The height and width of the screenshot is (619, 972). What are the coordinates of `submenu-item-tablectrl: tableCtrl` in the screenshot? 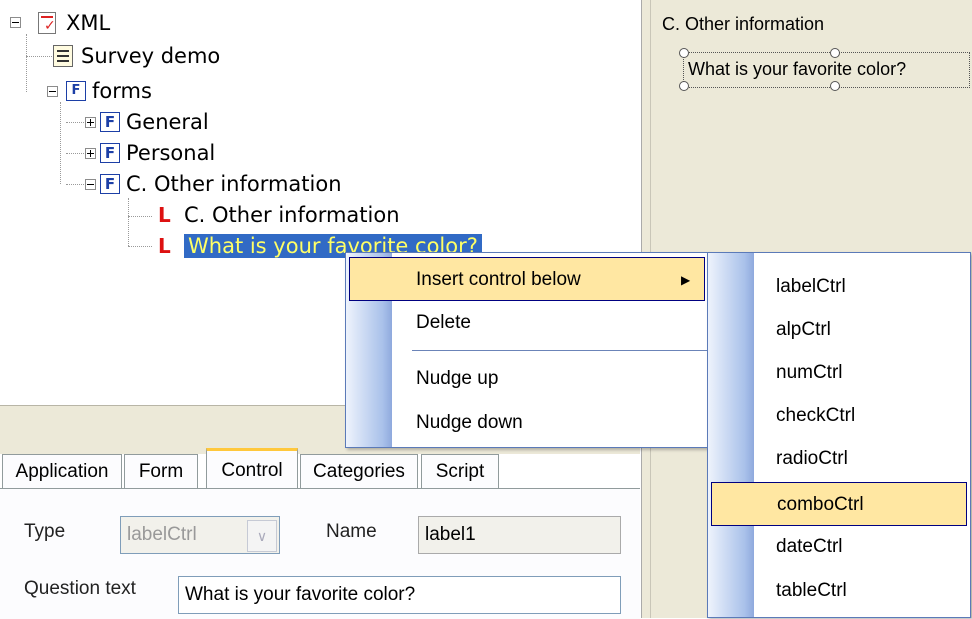 It's located at (839, 591).